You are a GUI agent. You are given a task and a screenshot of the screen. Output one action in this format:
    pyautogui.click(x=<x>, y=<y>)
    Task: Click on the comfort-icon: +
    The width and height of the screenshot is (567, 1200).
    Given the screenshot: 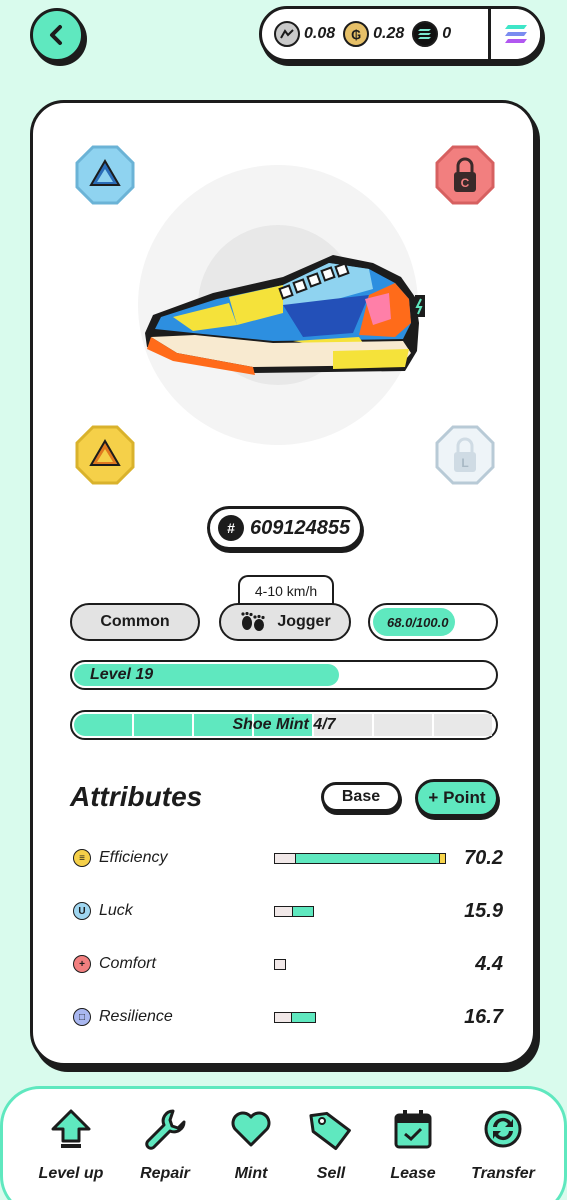 What is the action you would take?
    pyautogui.click(x=82, y=964)
    